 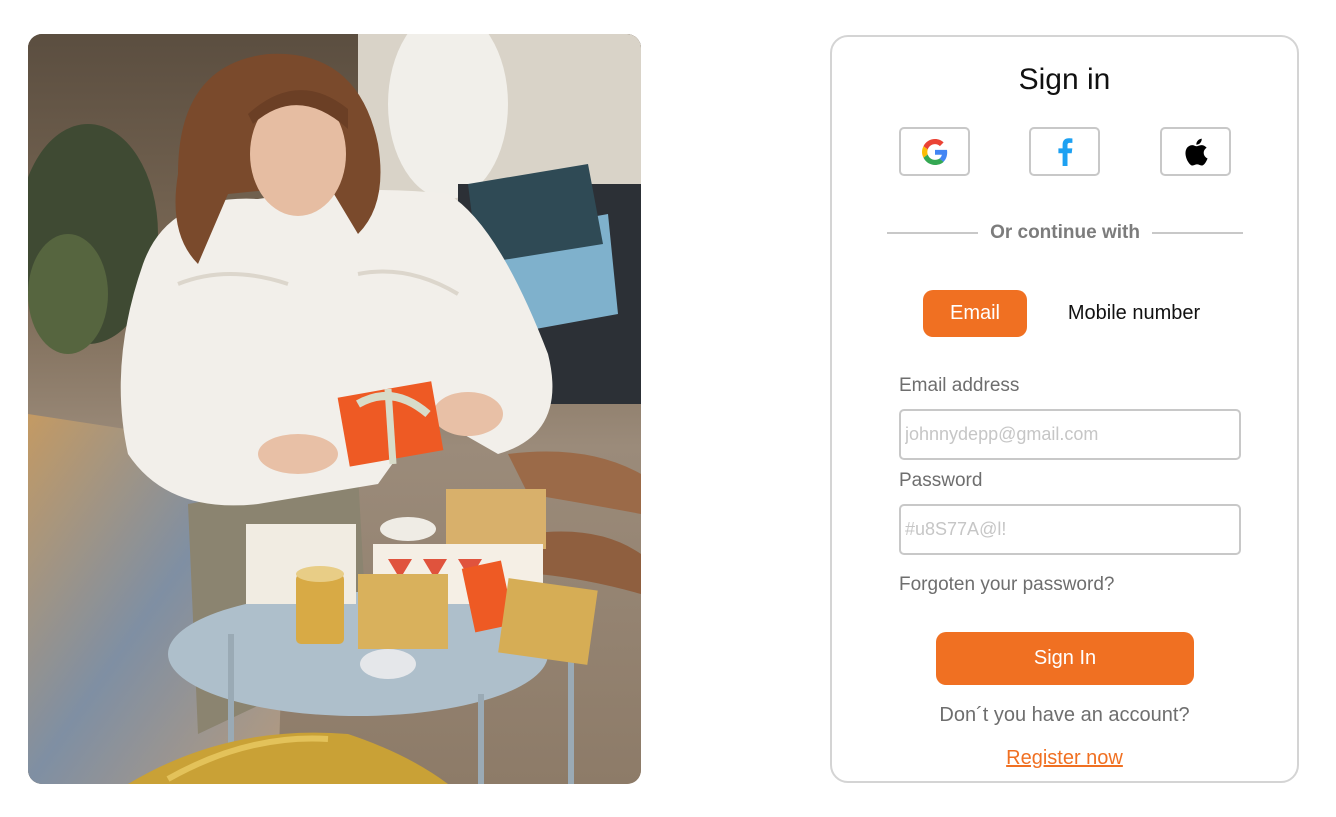 What do you see at coordinates (1070, 434) in the screenshot?
I see `email-field` at bounding box center [1070, 434].